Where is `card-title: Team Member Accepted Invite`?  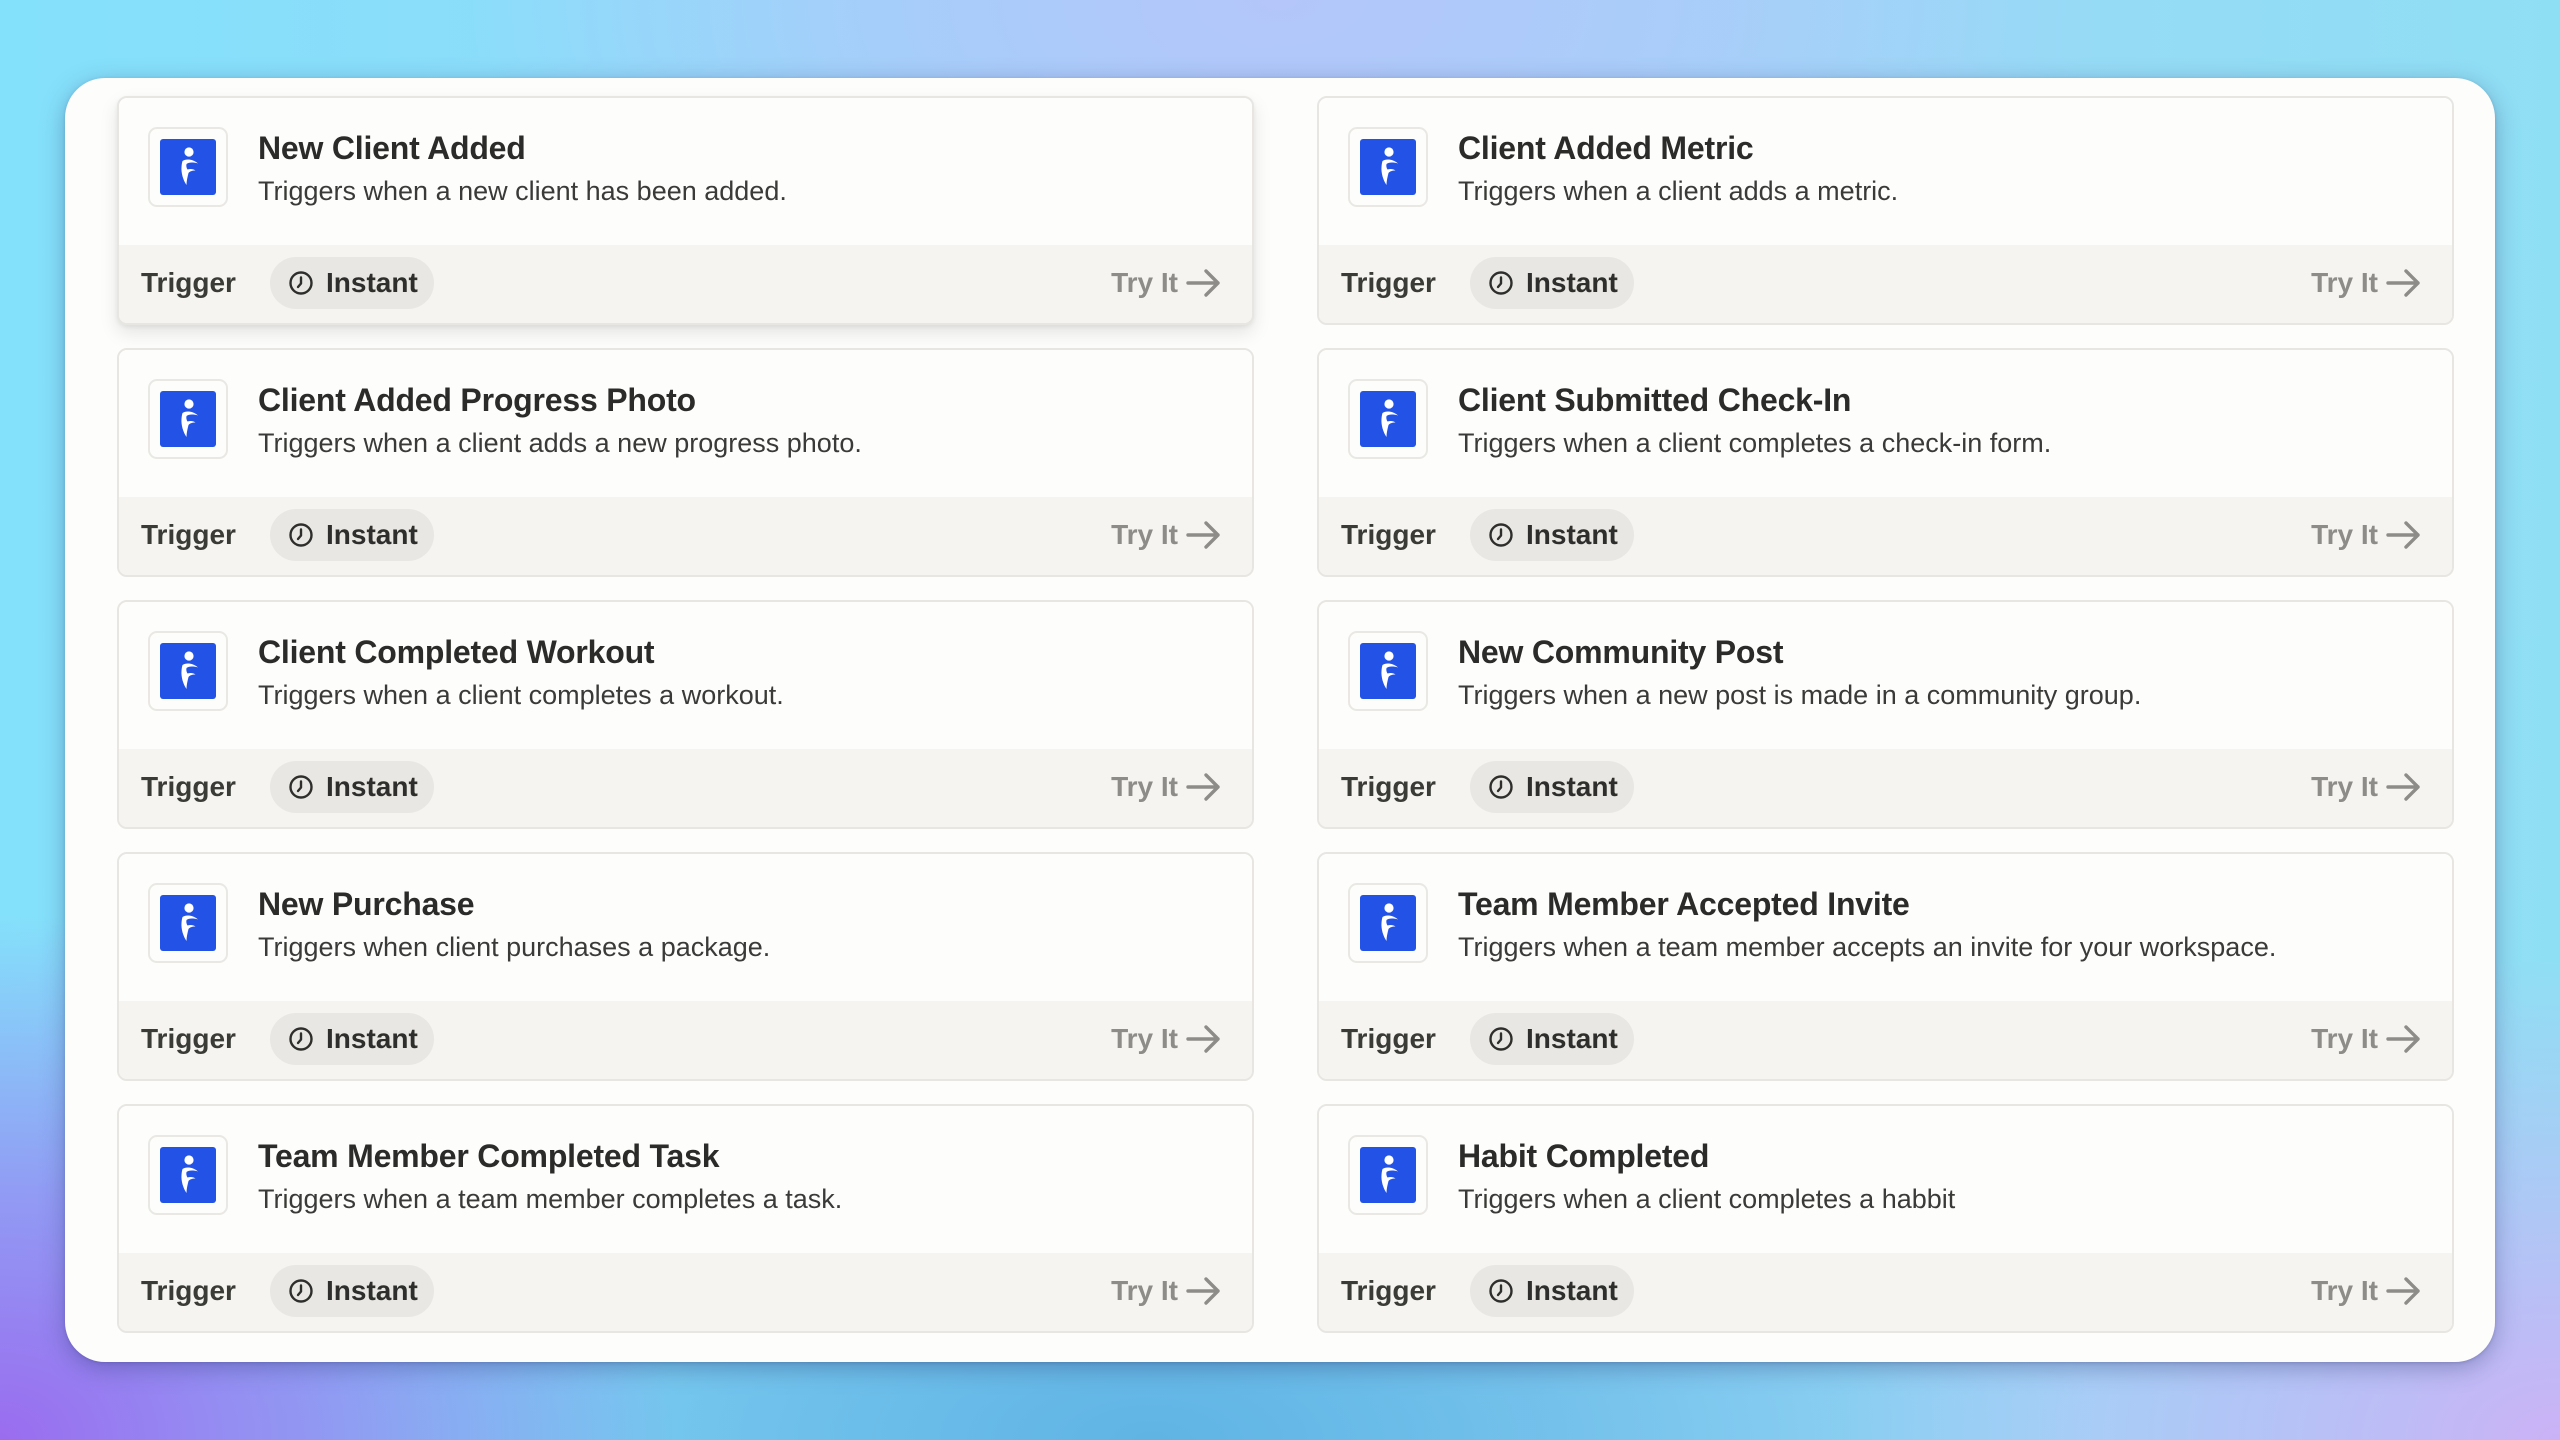
card-title: Team Member Accepted Invite is located at coordinates (1684, 904).